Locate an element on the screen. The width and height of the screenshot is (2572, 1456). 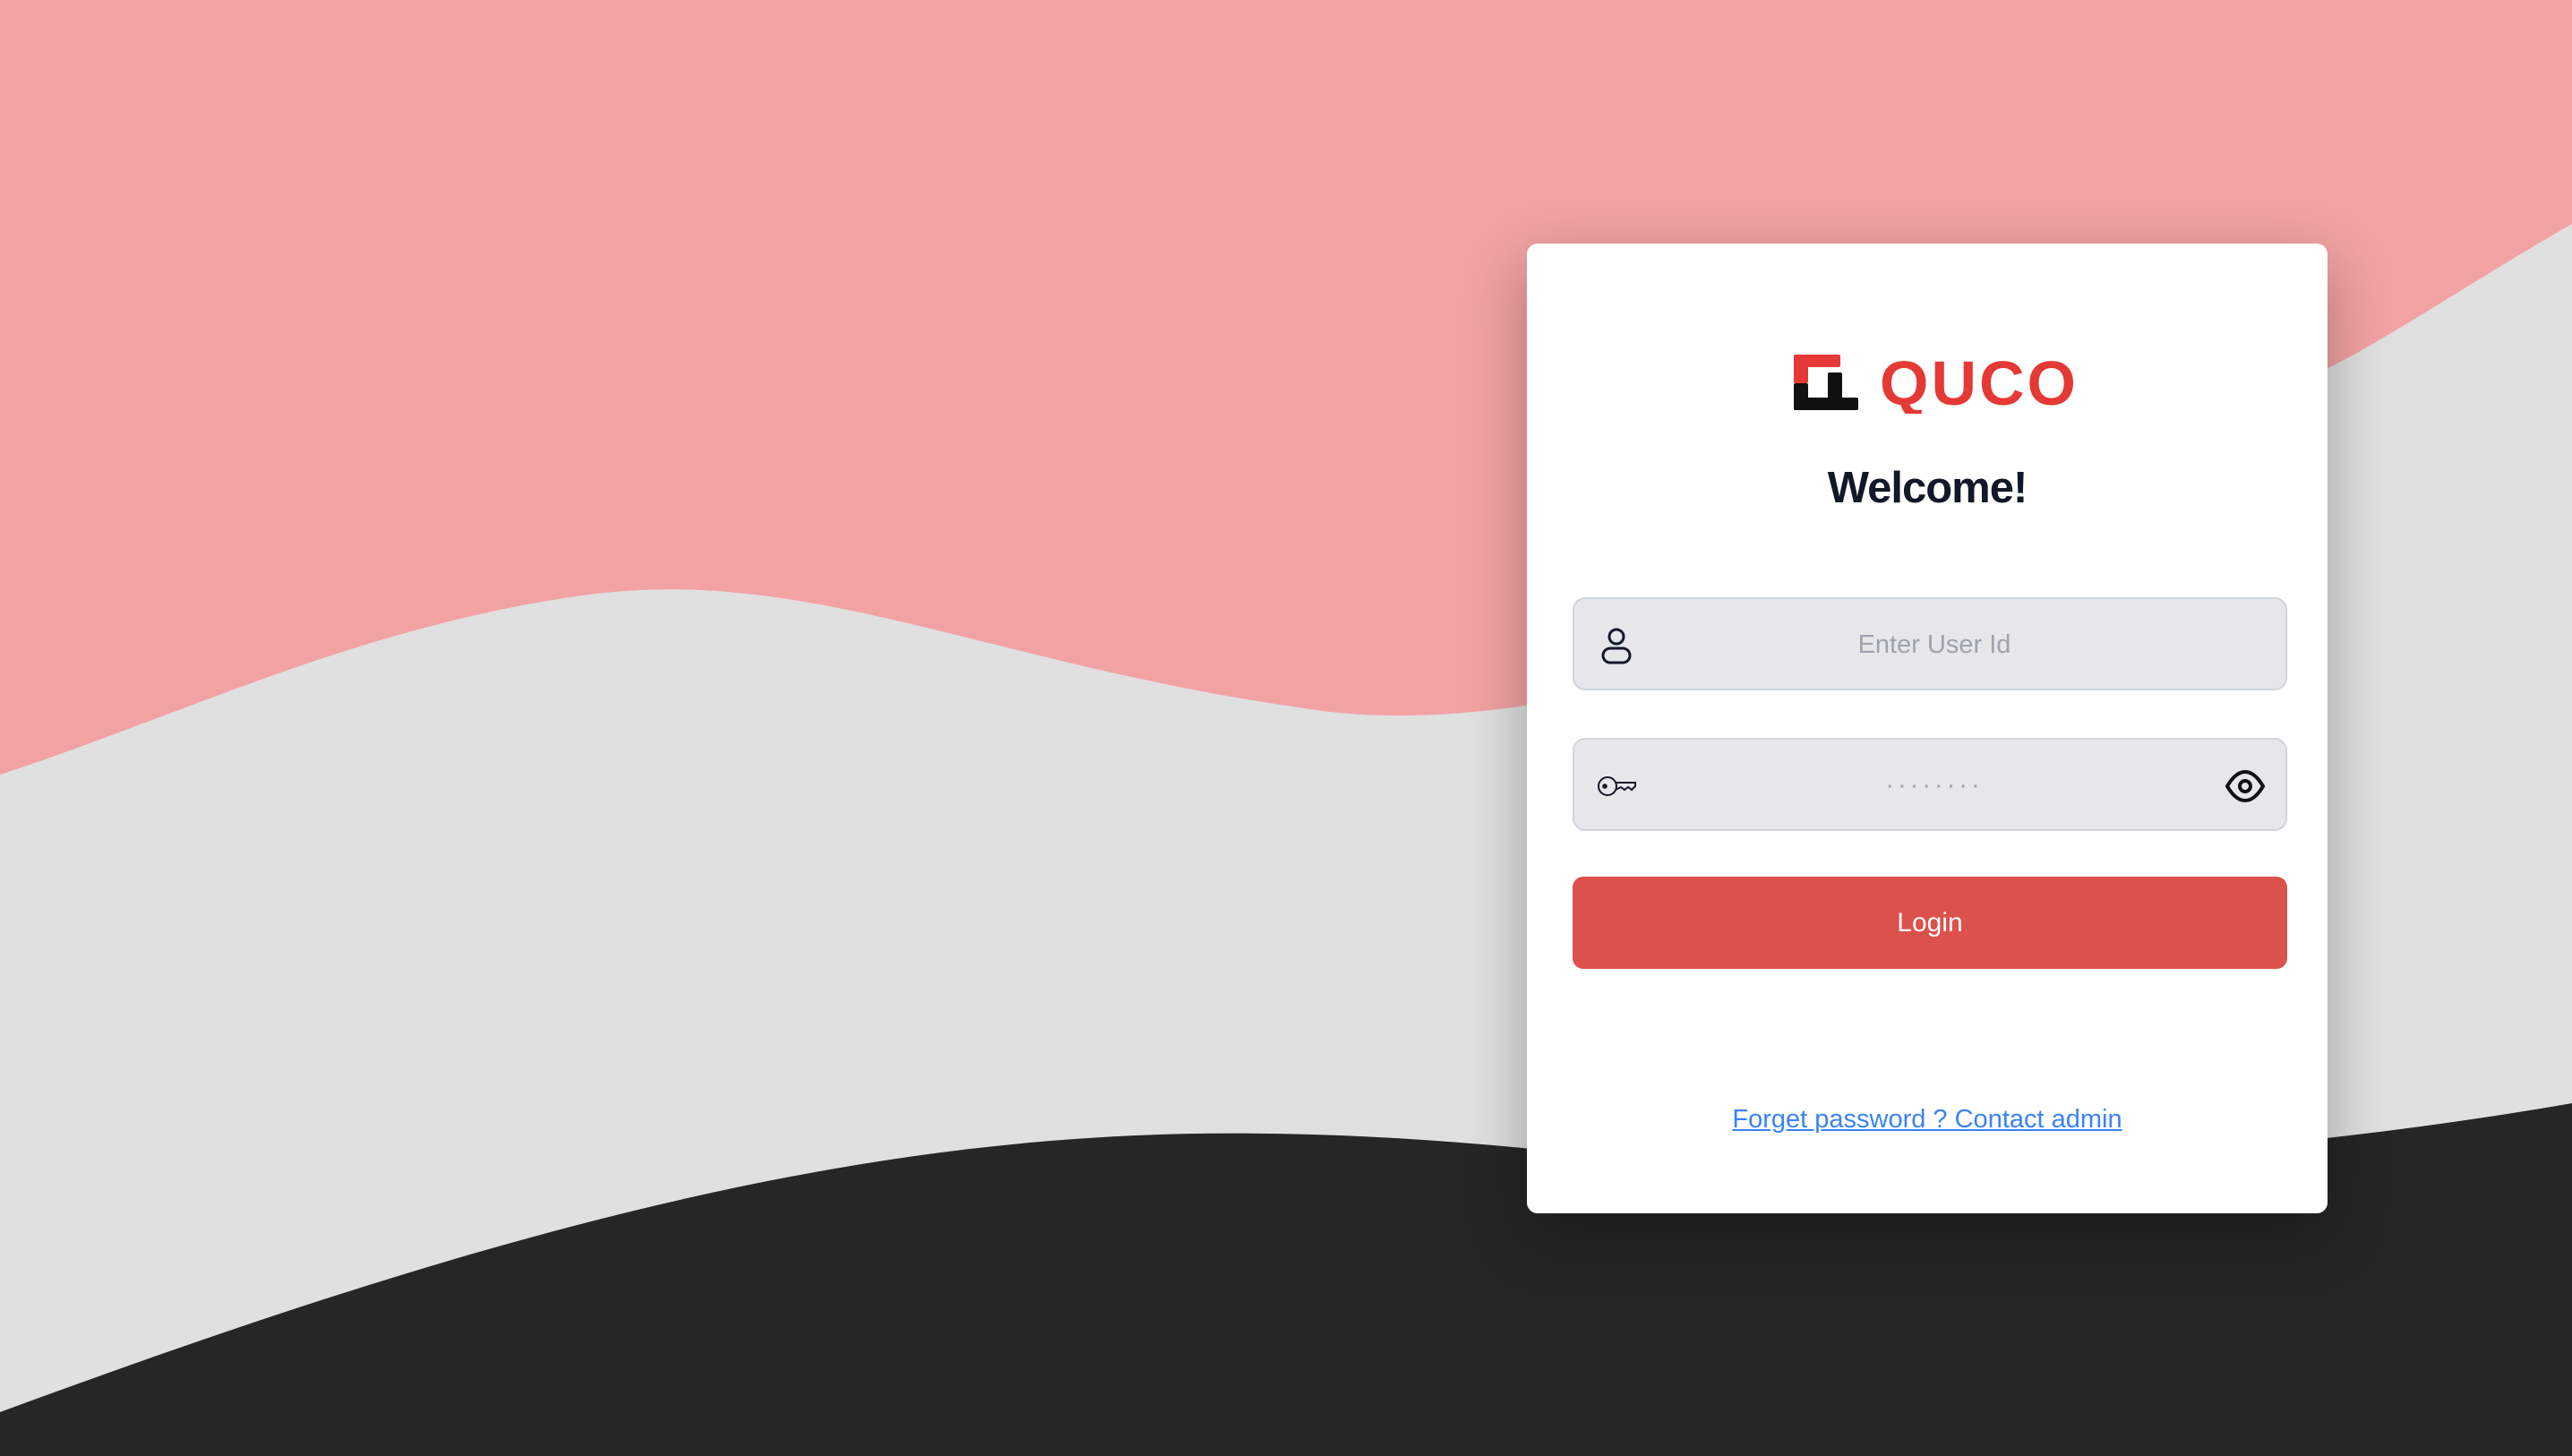
quco-logo: QUCO is located at coordinates (1937, 382).